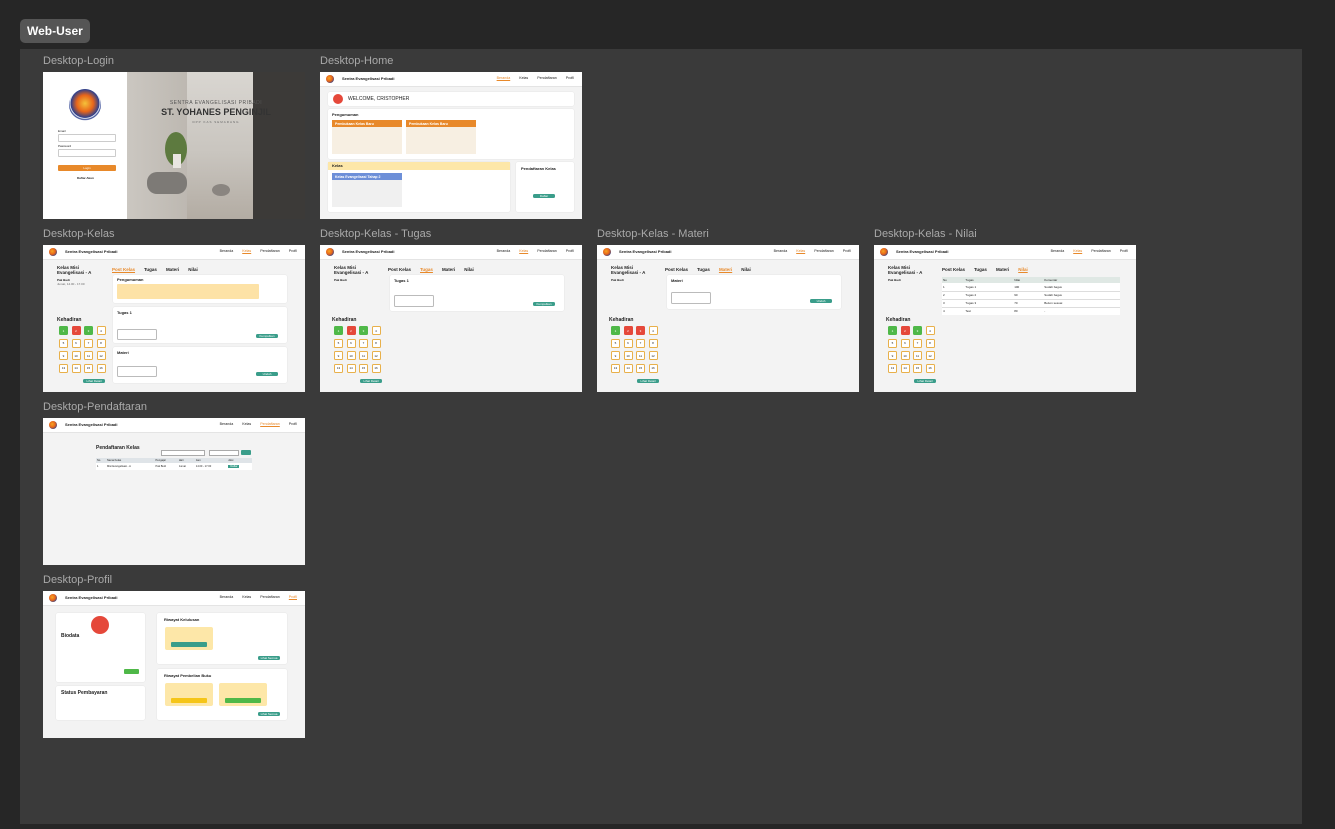 Image resolution: width=1335 pixels, height=829 pixels. I want to click on kumpulkan-button: Kumpulkan, so click(544, 304).